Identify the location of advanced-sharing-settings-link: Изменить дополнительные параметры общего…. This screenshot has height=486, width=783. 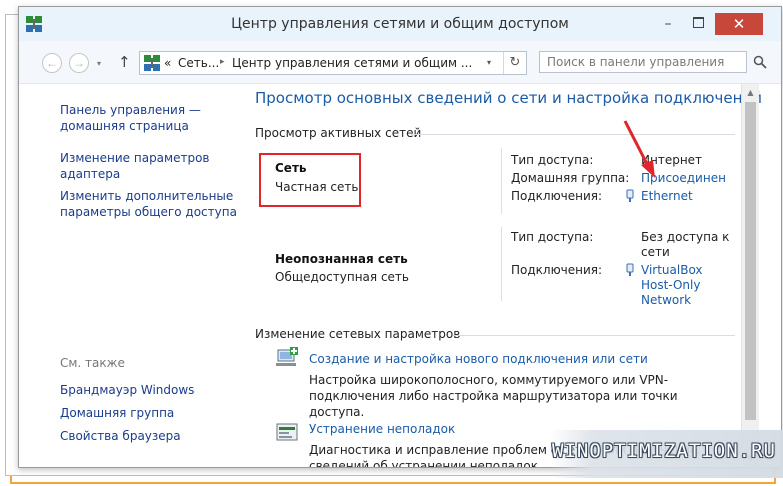
(150, 204).